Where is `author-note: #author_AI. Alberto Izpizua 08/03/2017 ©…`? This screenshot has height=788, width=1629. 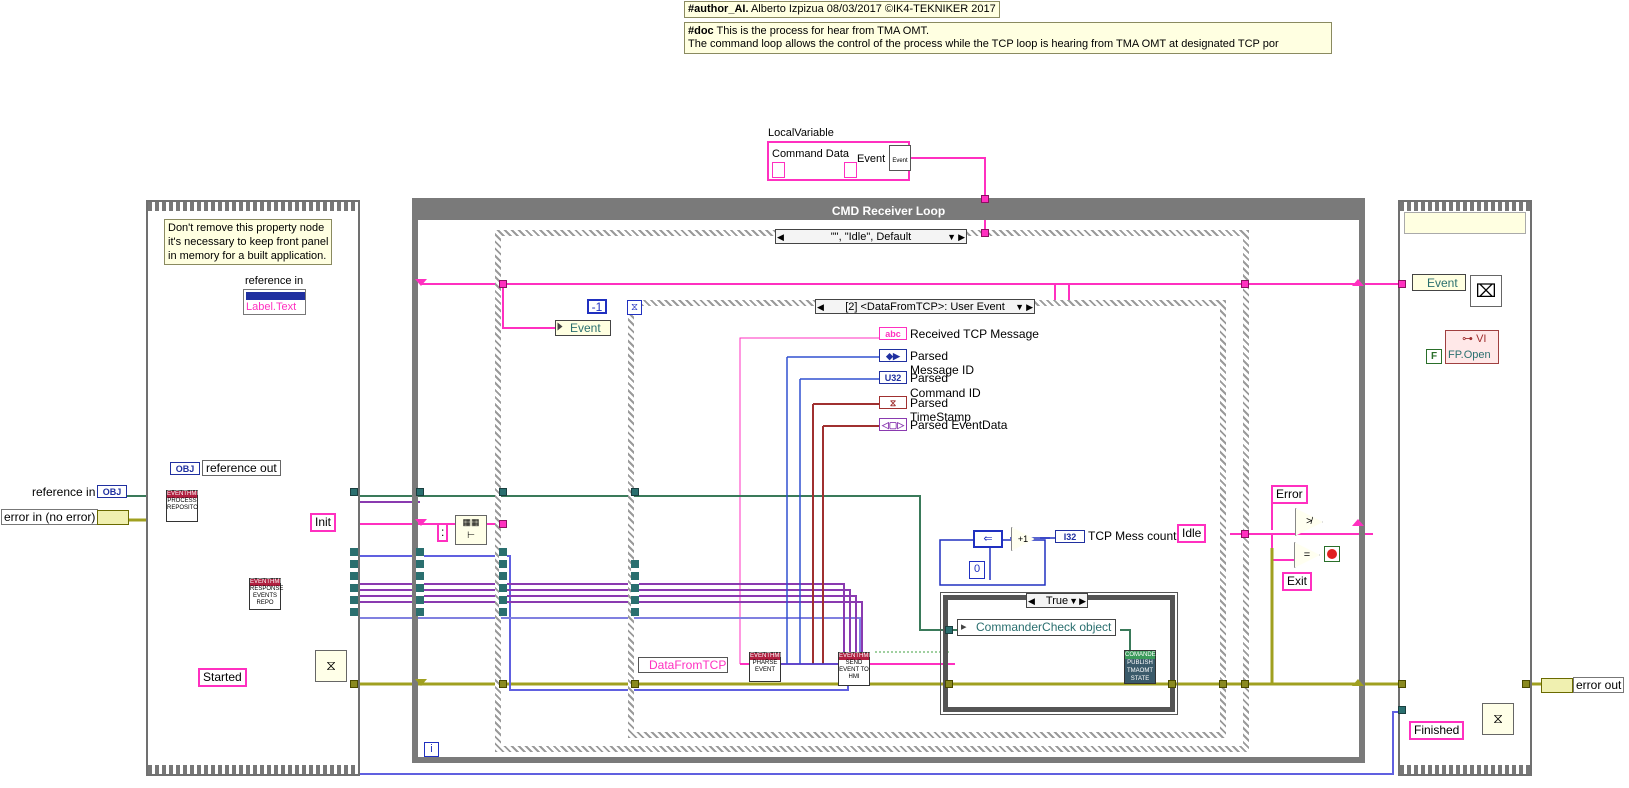
author-note: #author_AI. Alberto Izpizua 08/03/2017 ©… is located at coordinates (842, 9).